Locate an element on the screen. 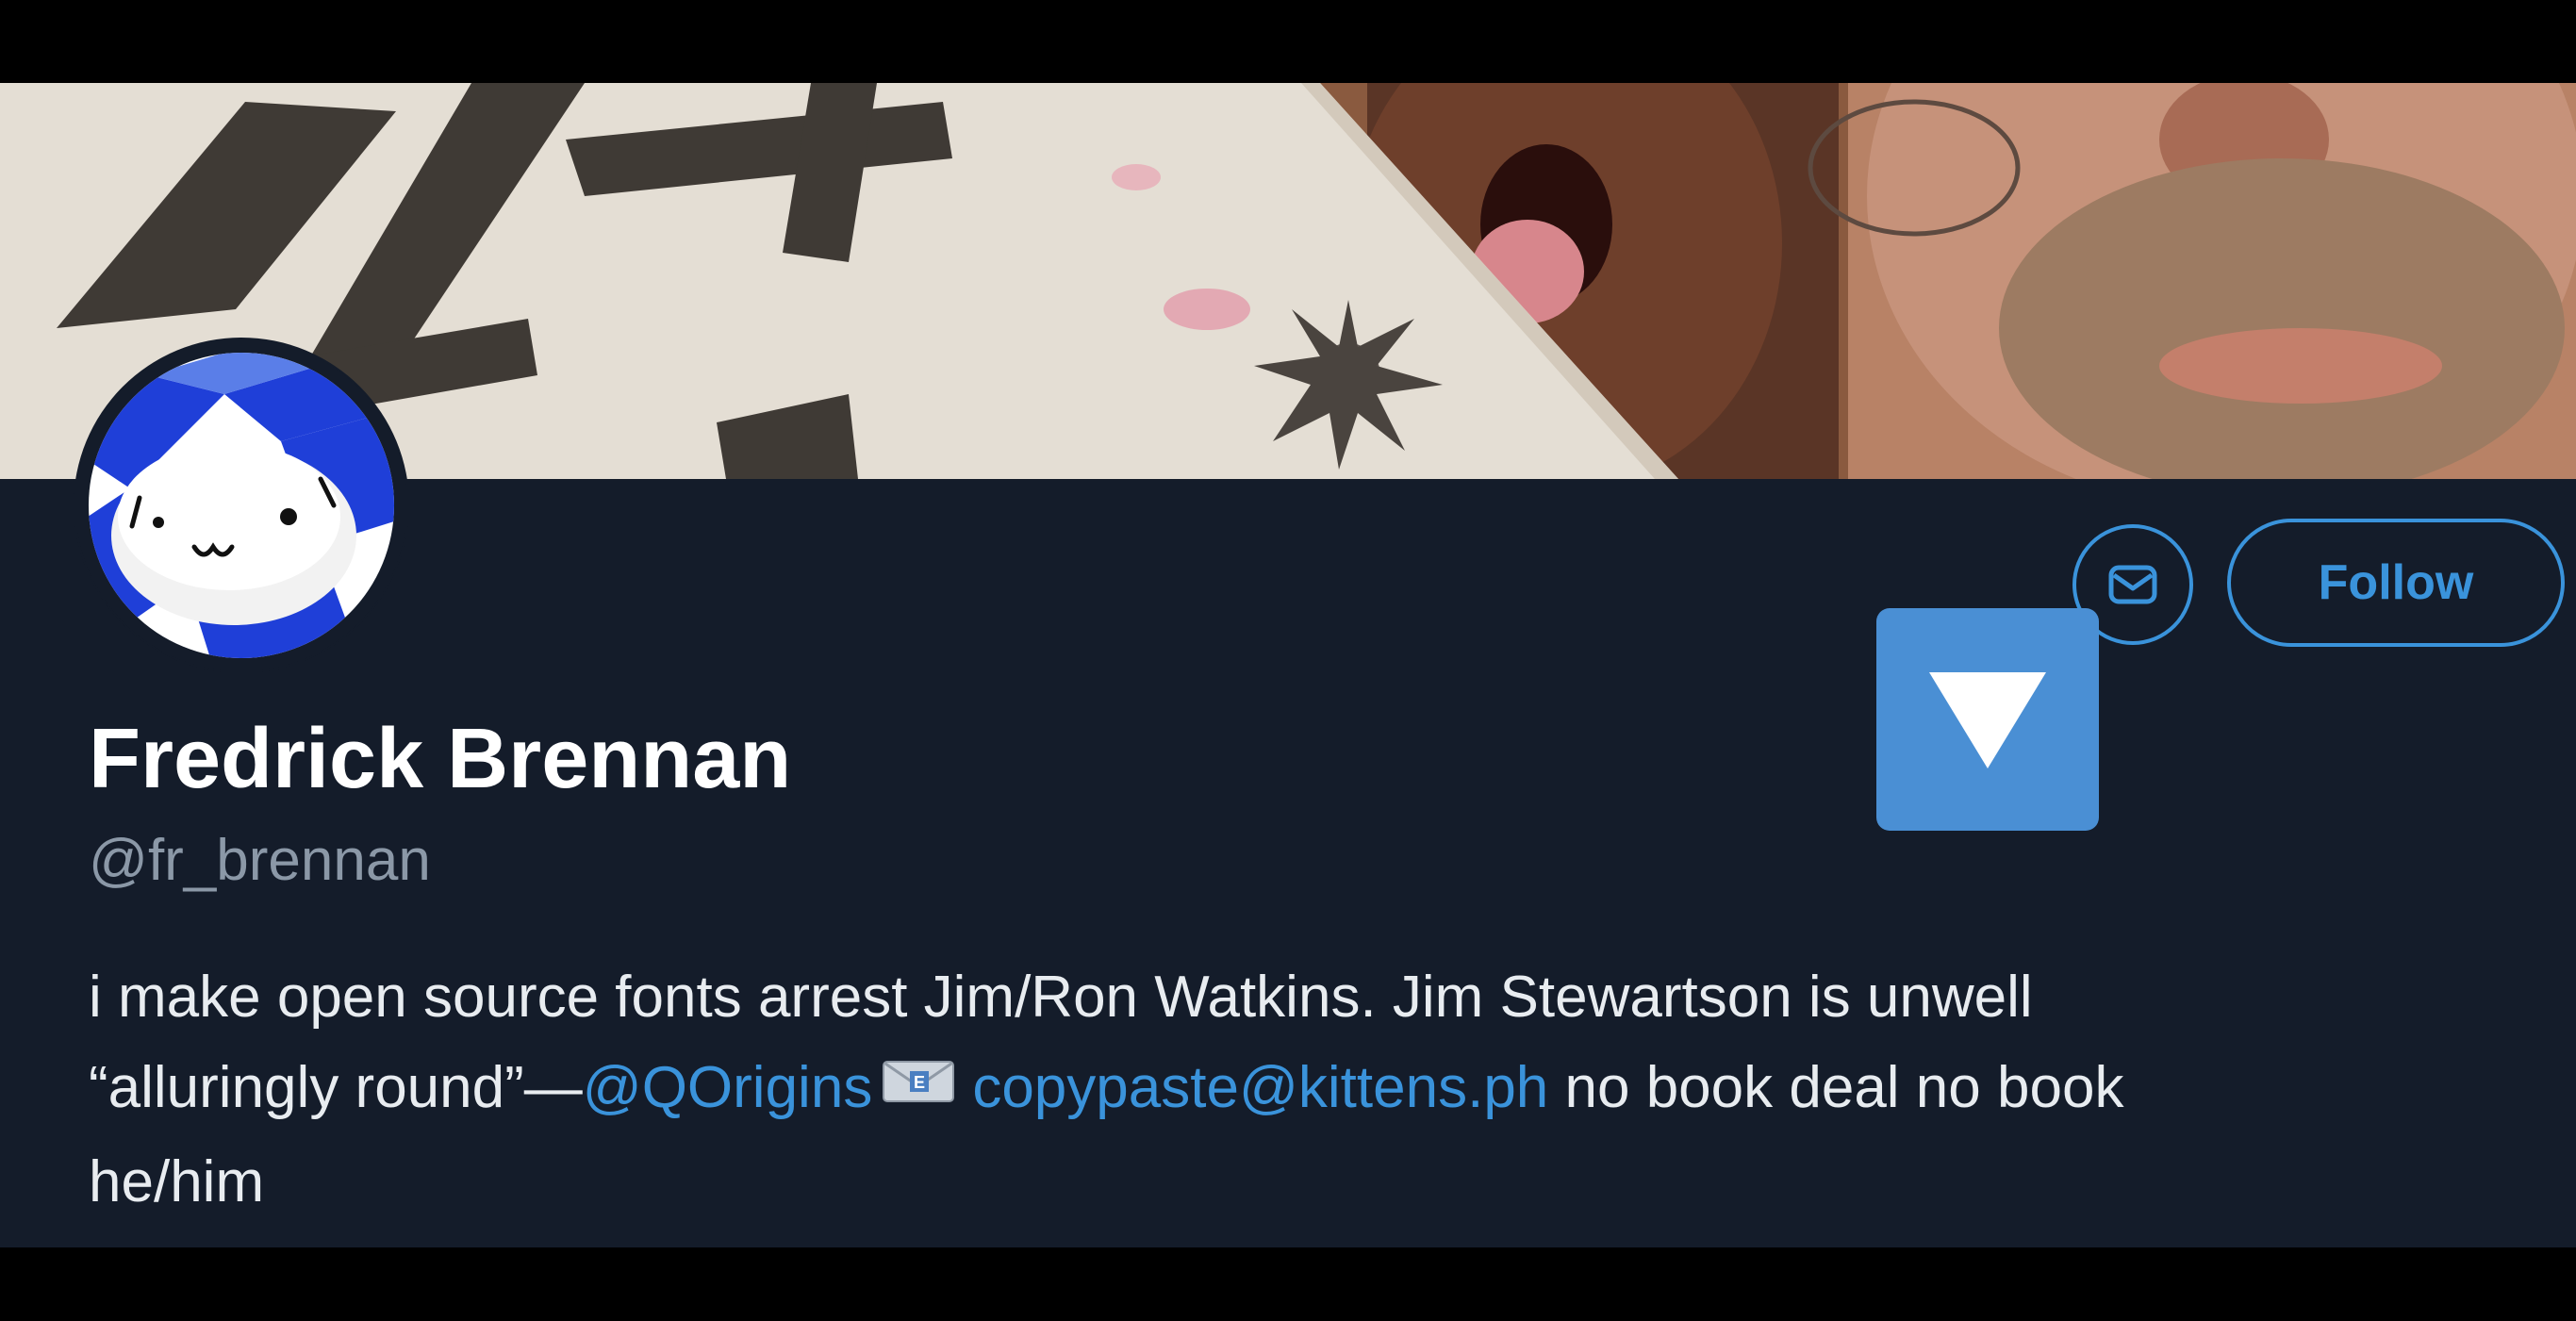 The width and height of the screenshot is (2576, 1321). username-handle: @fr_brennan is located at coordinates (260, 860).